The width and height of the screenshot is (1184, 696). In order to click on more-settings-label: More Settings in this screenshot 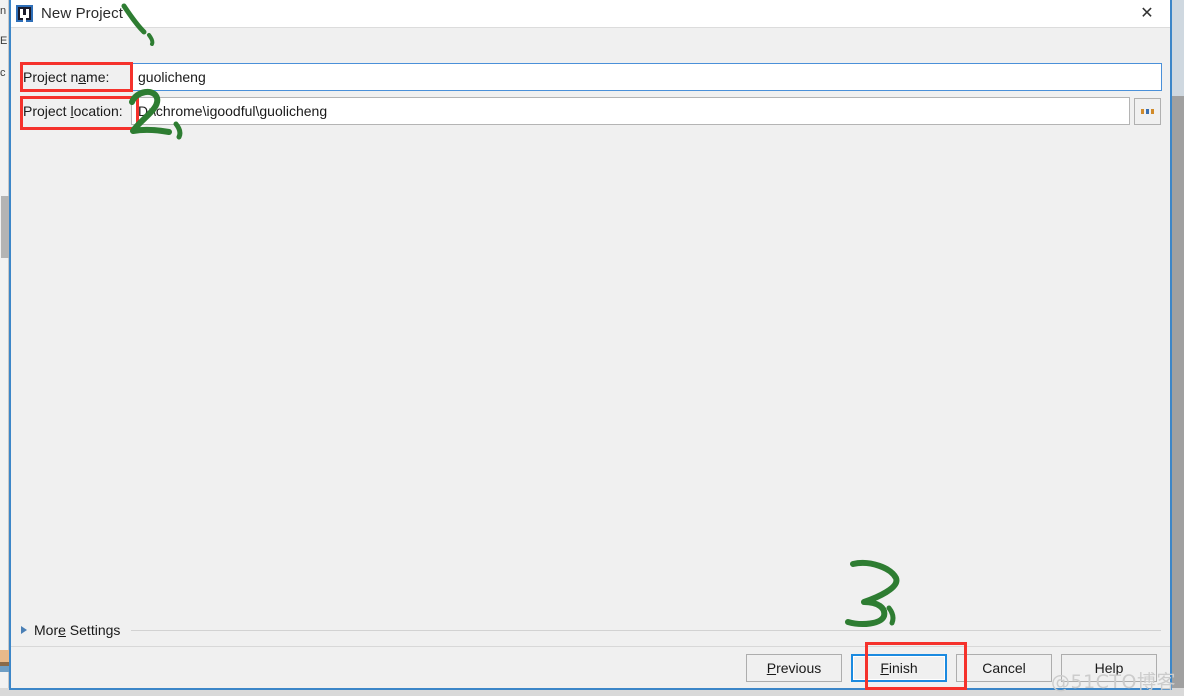, I will do `click(77, 630)`.